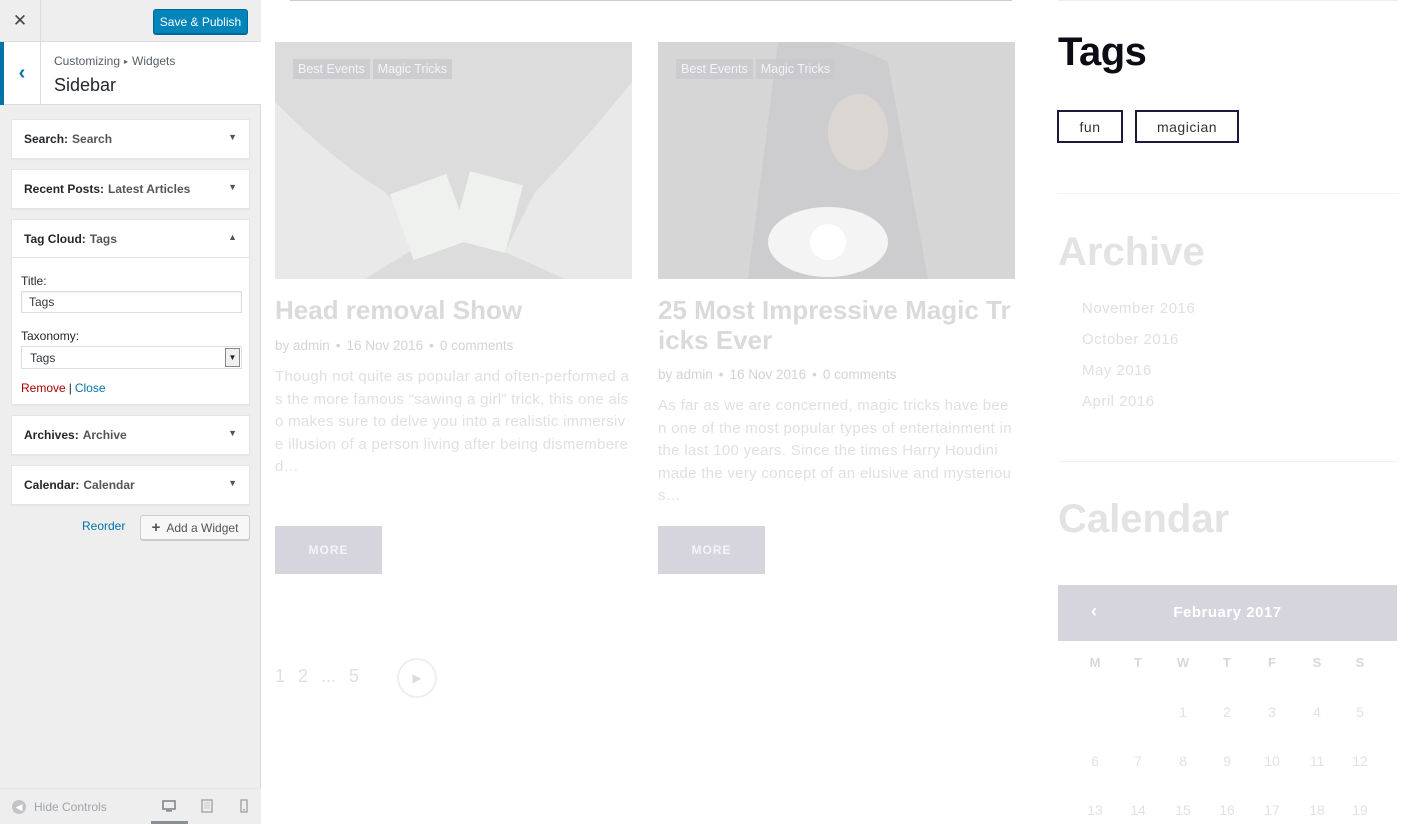 Image resolution: width=1411 pixels, height=824 pixels. I want to click on post-title: Head removal Show, so click(453, 310).